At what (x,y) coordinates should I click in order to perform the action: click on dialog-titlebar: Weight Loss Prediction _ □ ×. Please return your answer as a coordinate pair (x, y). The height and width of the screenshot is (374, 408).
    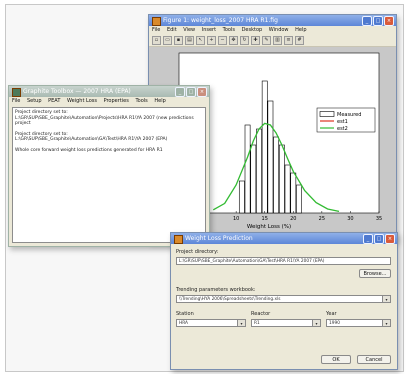
    Looking at the image, I should click on (284, 238).